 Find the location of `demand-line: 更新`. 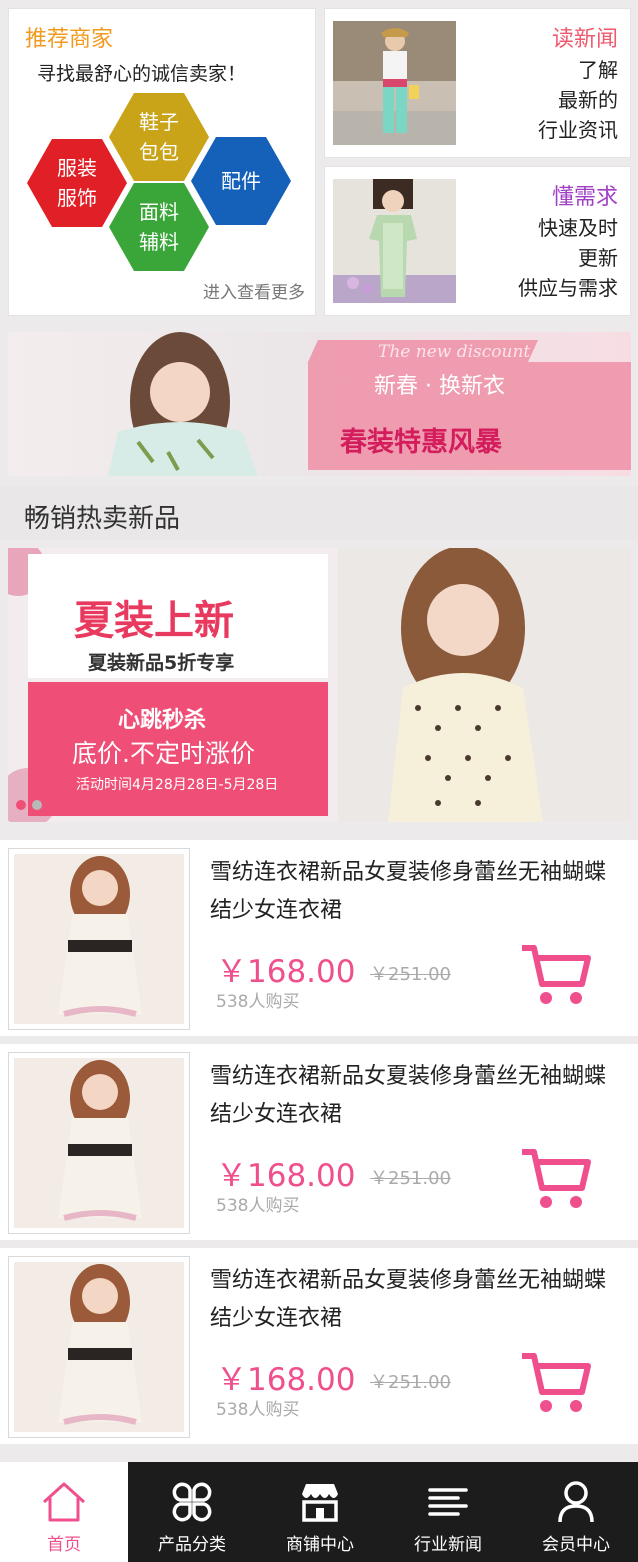

demand-line: 更新 is located at coordinates (598, 258).